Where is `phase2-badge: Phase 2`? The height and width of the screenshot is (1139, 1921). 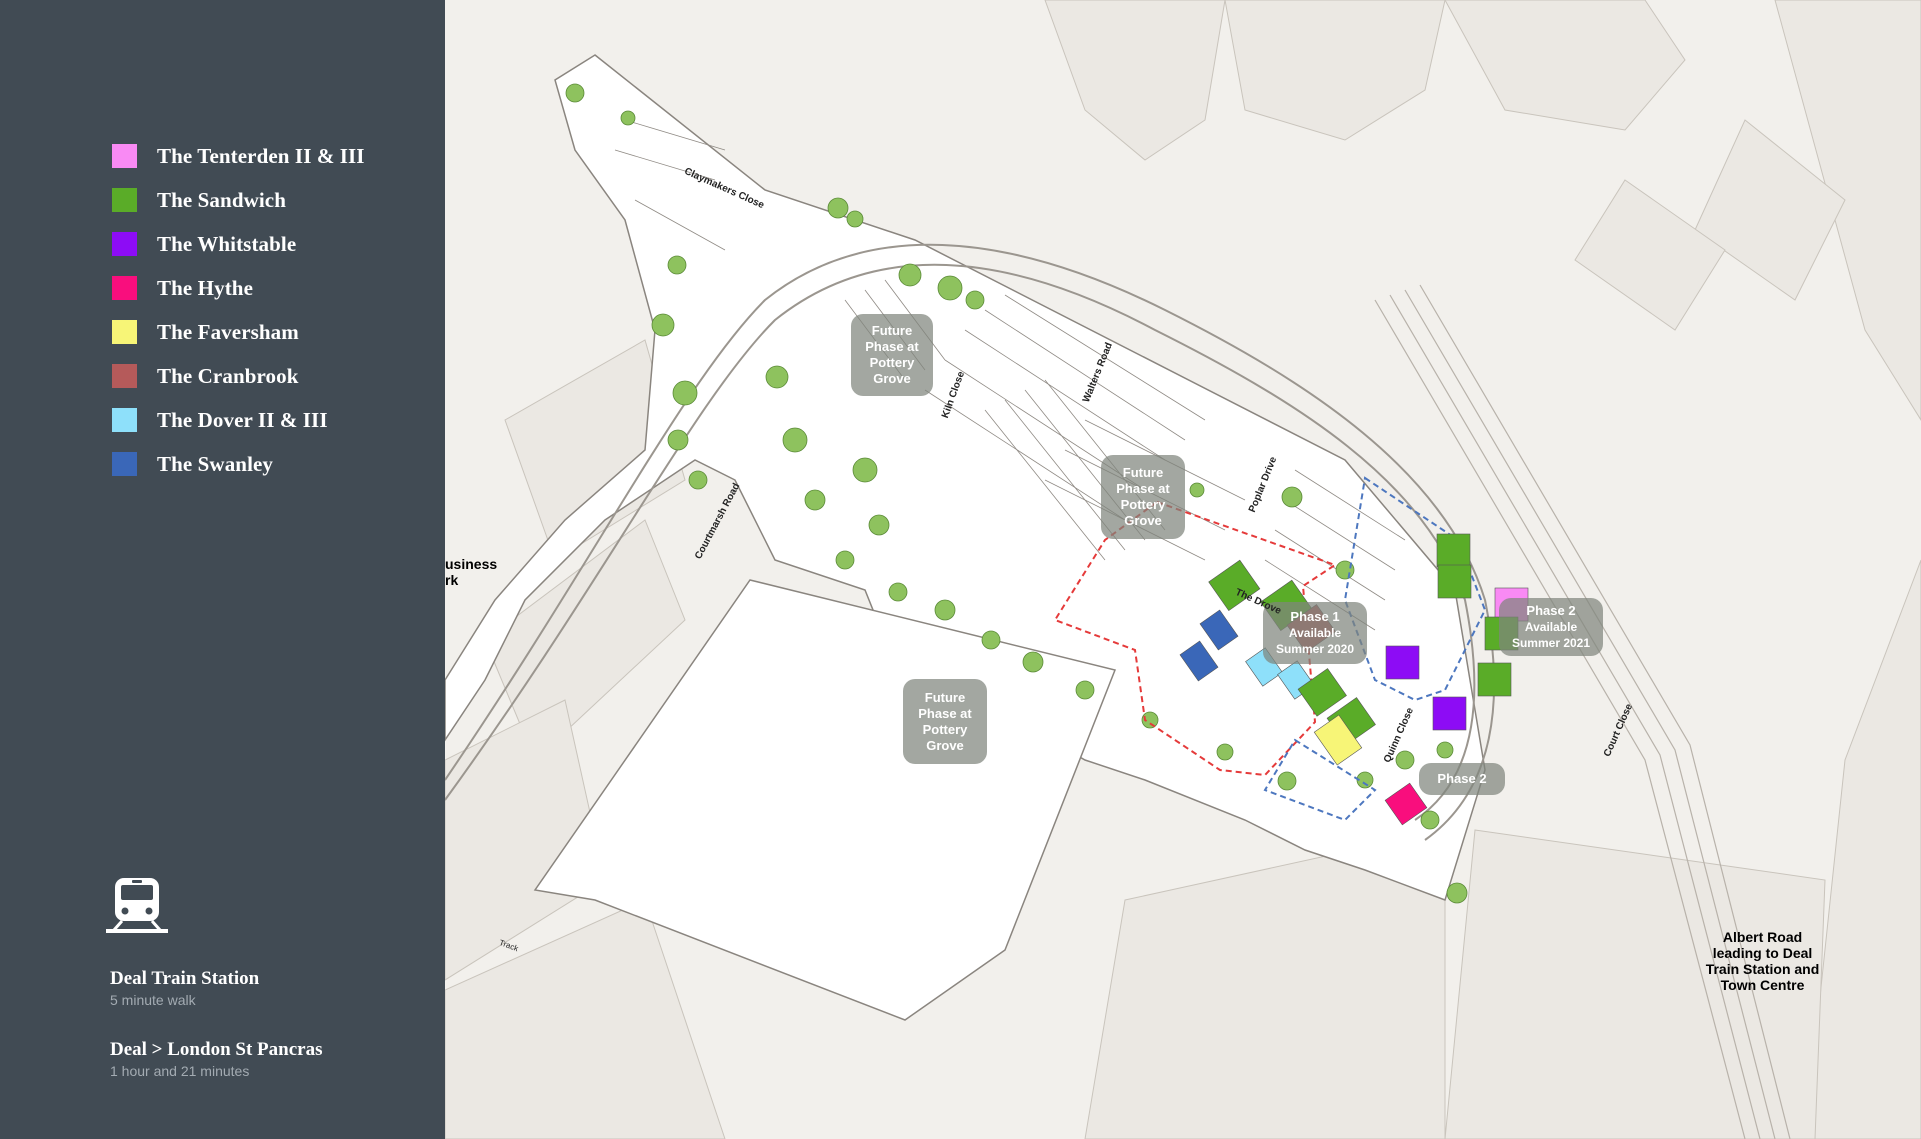 phase2-badge: Phase 2 is located at coordinates (1462, 779).